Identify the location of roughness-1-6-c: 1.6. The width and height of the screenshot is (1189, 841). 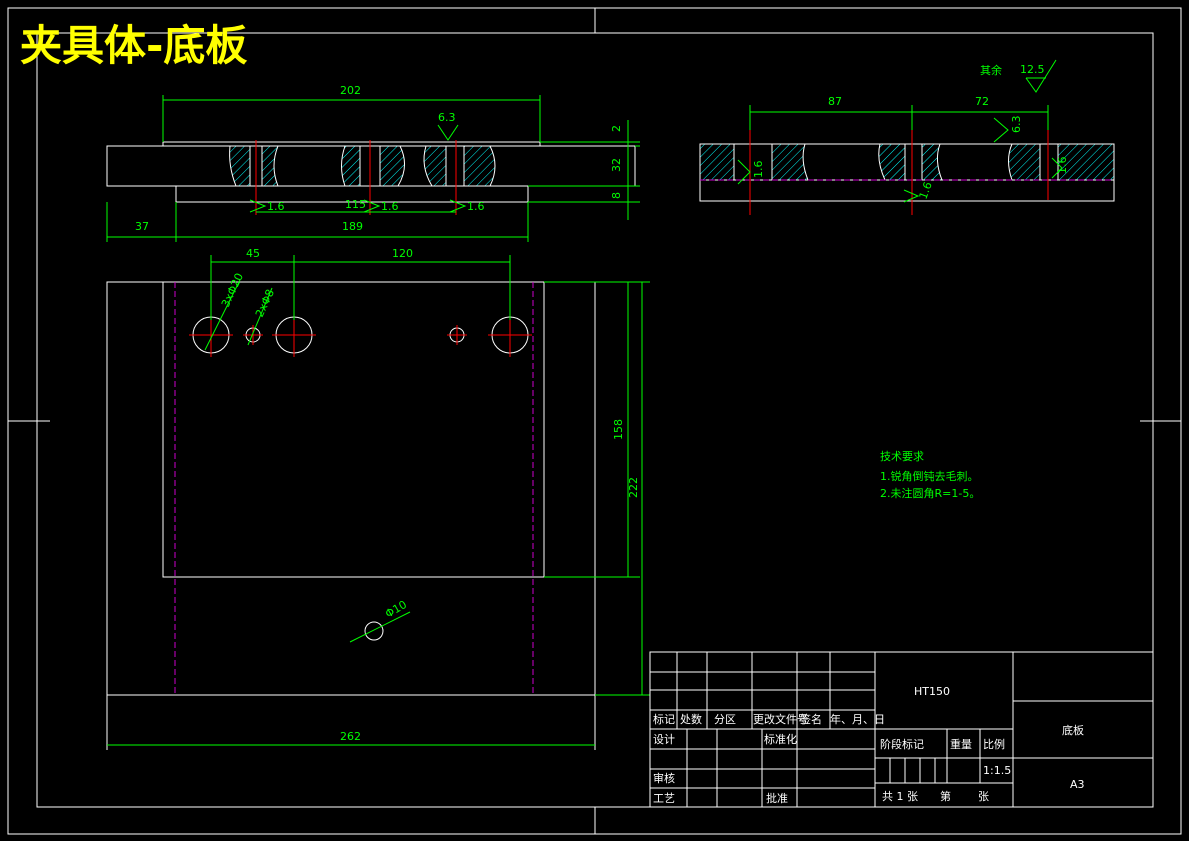
(476, 206).